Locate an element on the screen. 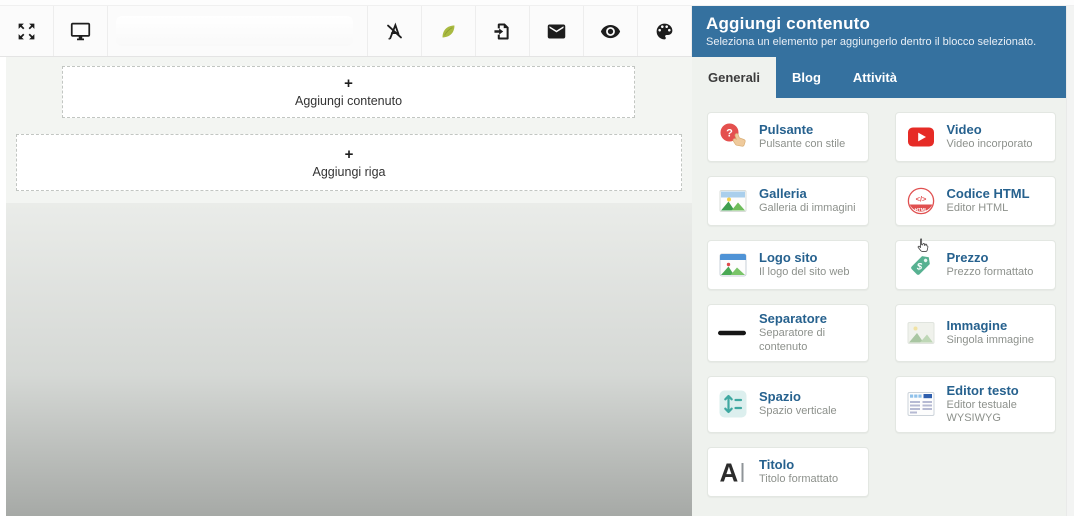 This screenshot has height=516, width=1074. content-tile-editor-testo: Editor testo Editor testuale WYSIWYG is located at coordinates (975, 404).